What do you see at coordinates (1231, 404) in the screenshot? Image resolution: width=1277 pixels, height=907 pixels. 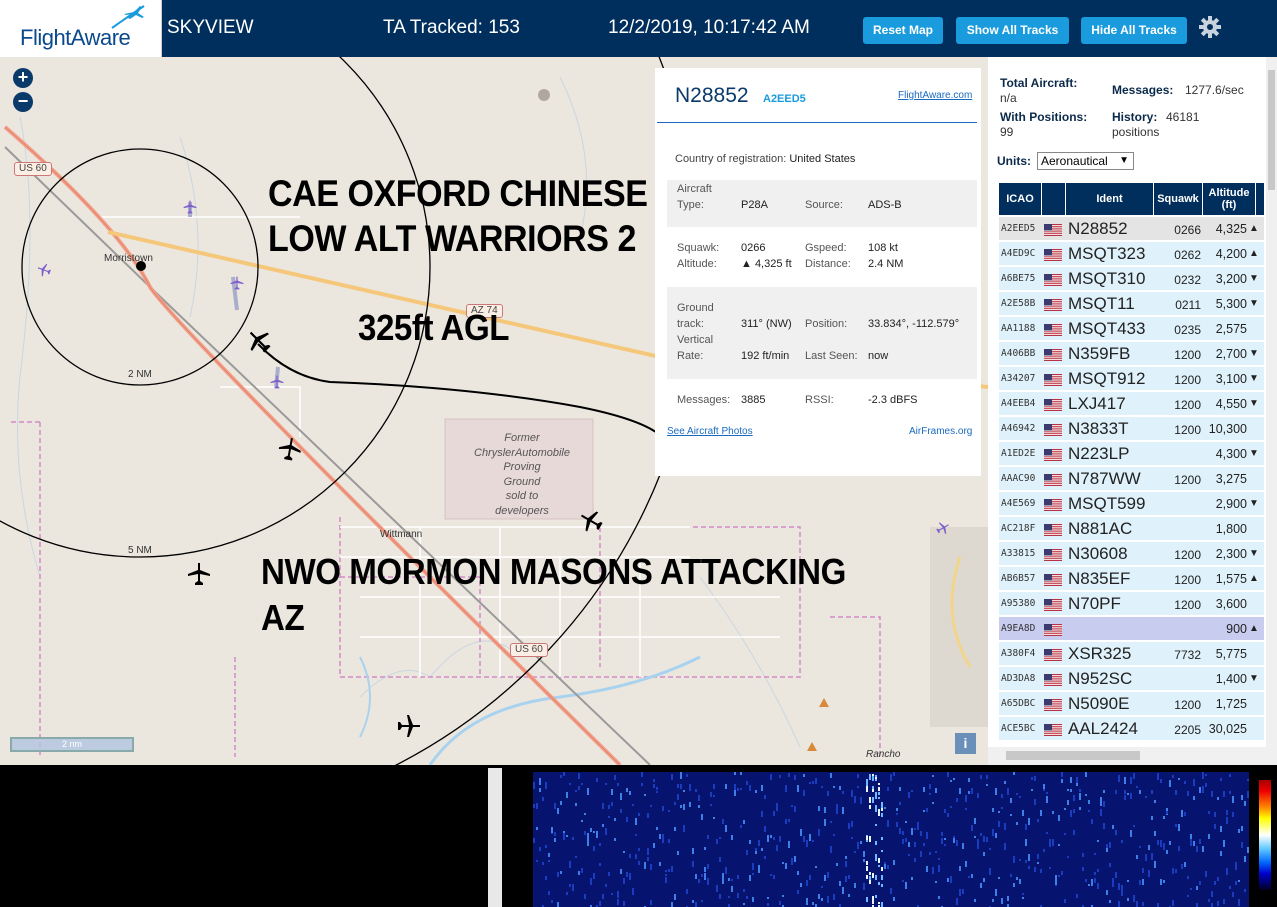 I see `altitude-cell: 4,550` at bounding box center [1231, 404].